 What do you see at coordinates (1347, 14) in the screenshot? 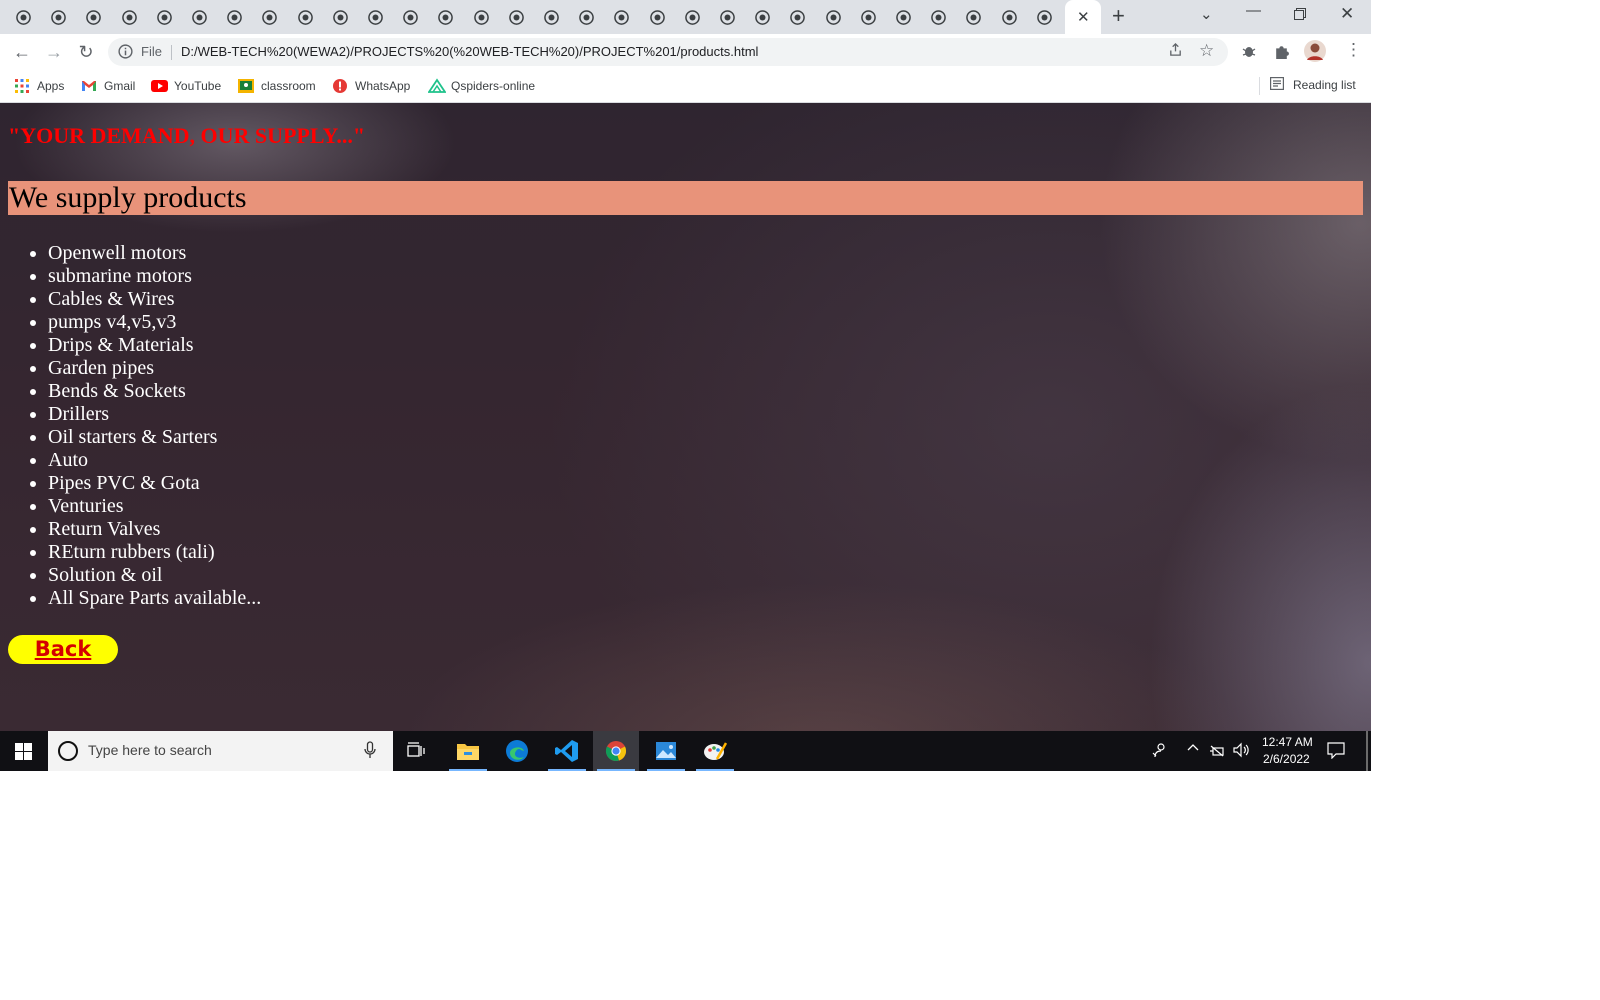
I see `close-window-button: ✕` at bounding box center [1347, 14].